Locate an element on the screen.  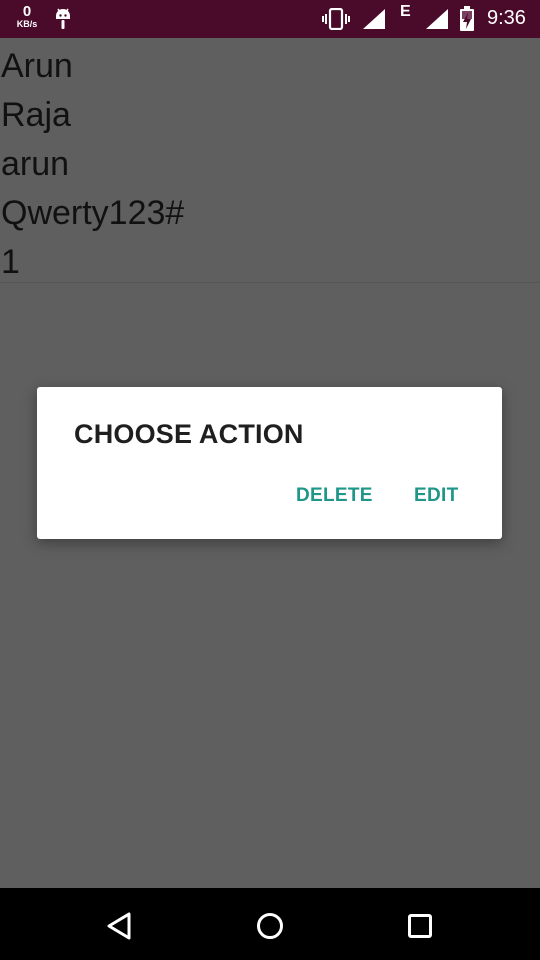
record-username: arun is located at coordinates (35, 164).